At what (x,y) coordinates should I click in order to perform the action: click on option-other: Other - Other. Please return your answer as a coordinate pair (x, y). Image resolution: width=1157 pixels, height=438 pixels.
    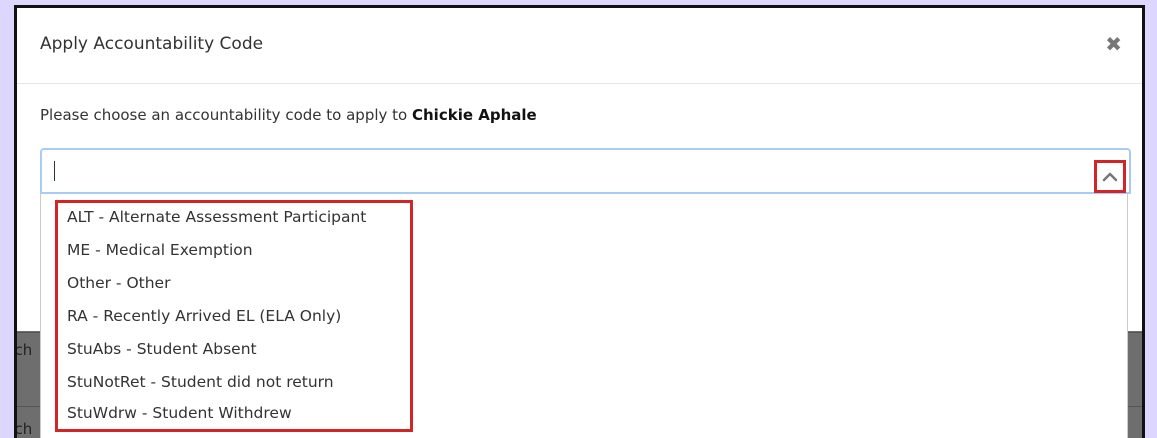
    Looking at the image, I should click on (118, 283).